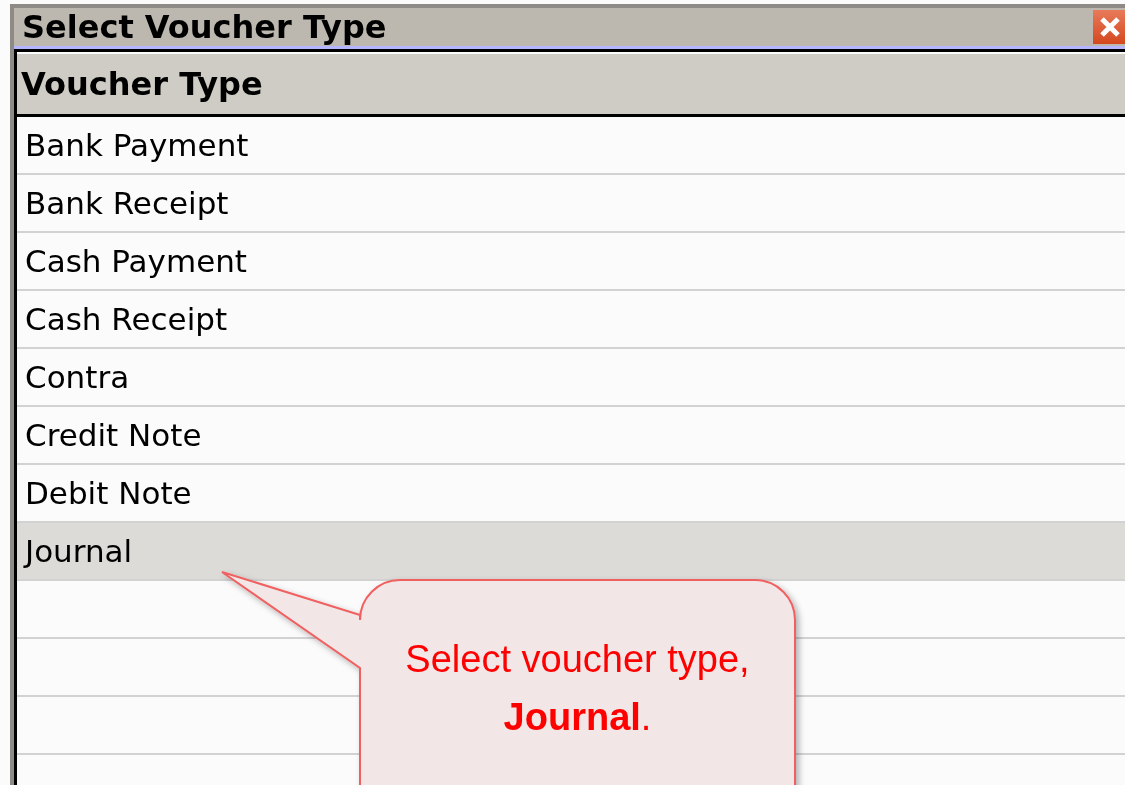 The image size is (1125, 785). I want to click on callout-text: Select voucher type, Journal., so click(577, 688).